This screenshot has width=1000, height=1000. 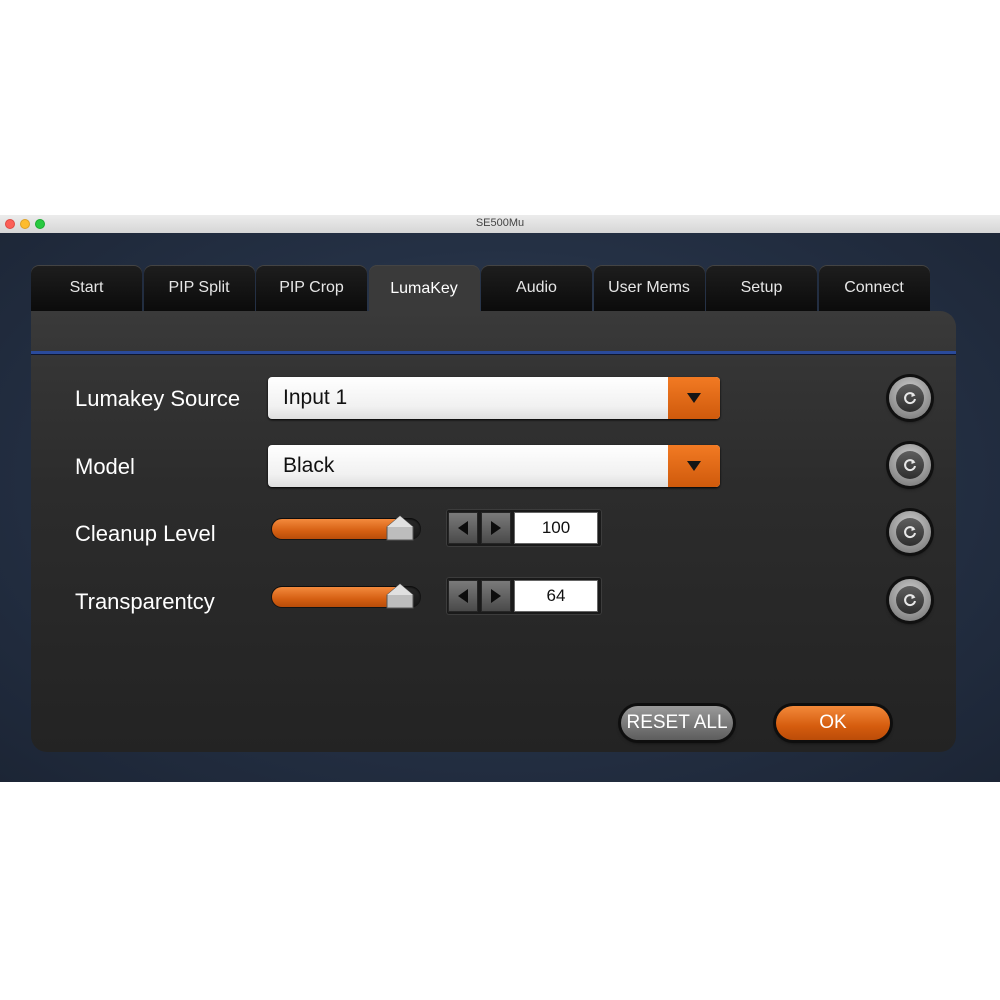 I want to click on tab-connect: Connect, so click(x=874, y=288).